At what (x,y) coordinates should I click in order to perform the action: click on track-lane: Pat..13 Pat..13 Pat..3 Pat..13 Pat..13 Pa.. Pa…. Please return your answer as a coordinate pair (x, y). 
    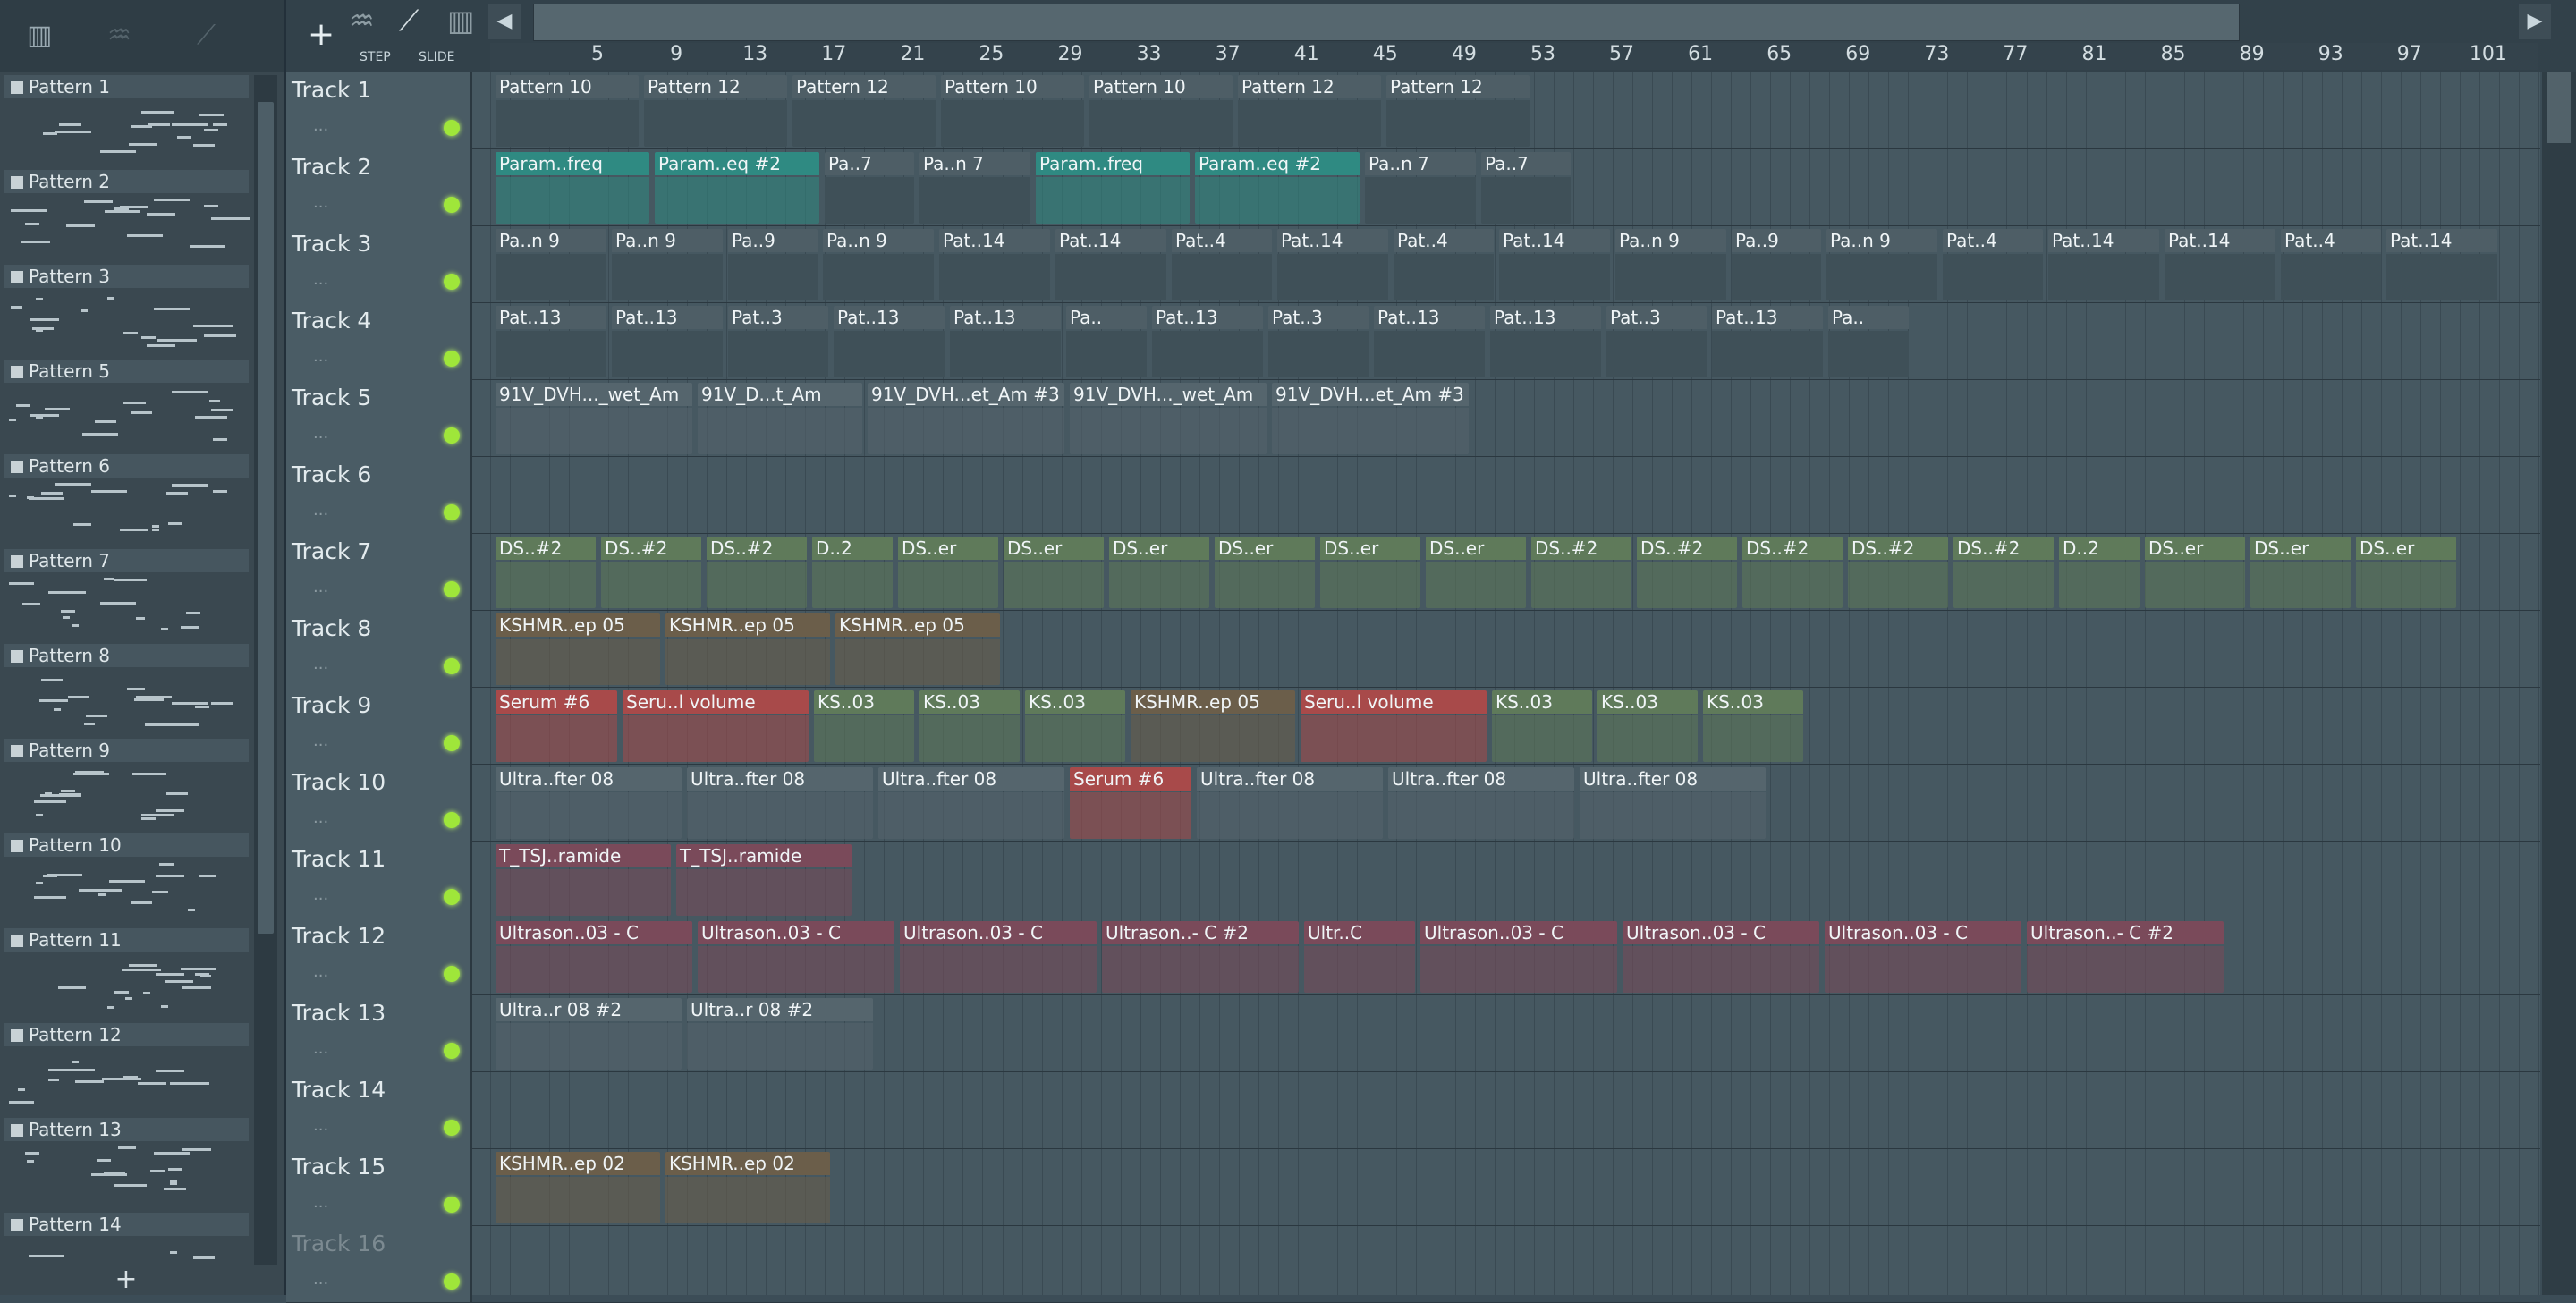
    Looking at the image, I should click on (1514, 340).